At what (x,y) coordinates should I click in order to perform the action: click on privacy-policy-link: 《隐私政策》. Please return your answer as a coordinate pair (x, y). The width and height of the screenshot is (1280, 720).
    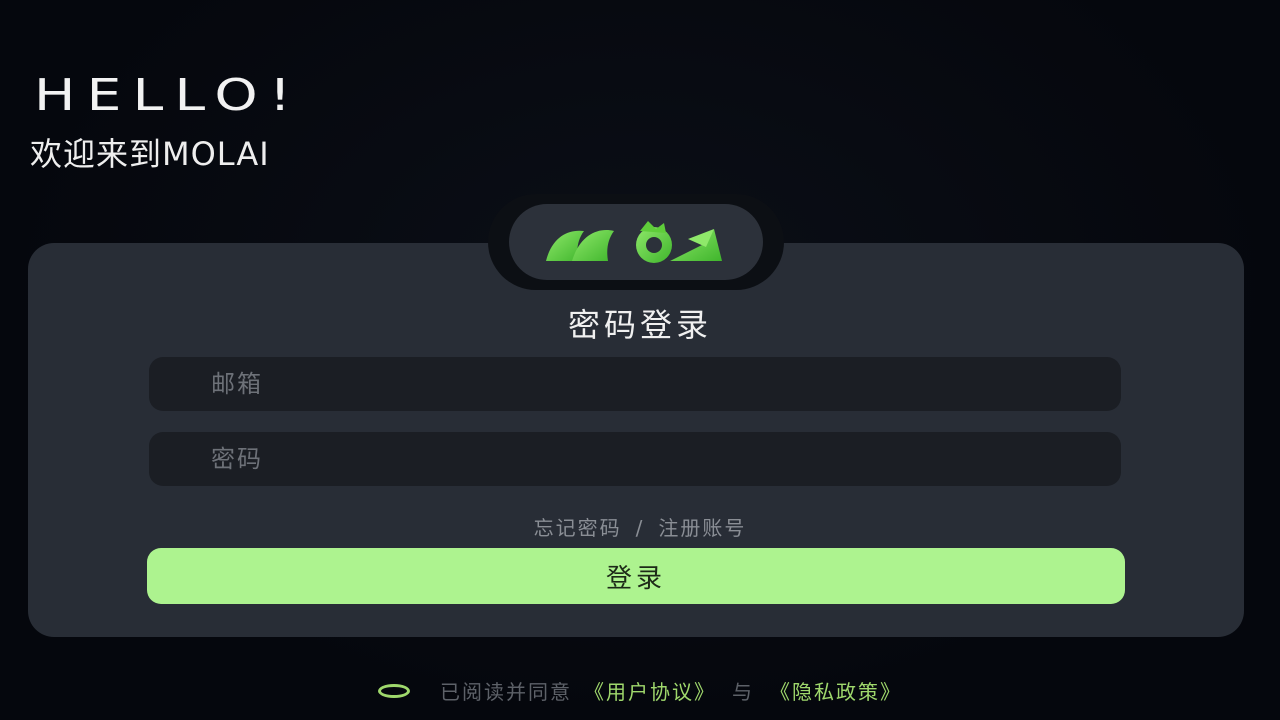
    Looking at the image, I should click on (836, 690).